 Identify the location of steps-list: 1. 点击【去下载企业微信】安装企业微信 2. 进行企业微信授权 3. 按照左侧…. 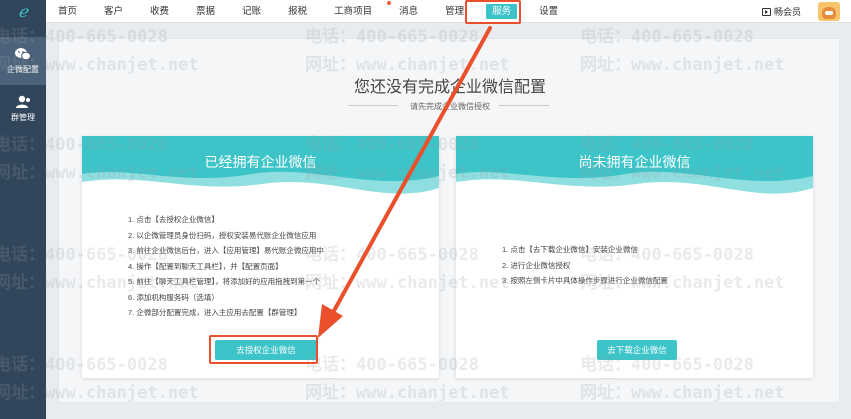
(585, 265).